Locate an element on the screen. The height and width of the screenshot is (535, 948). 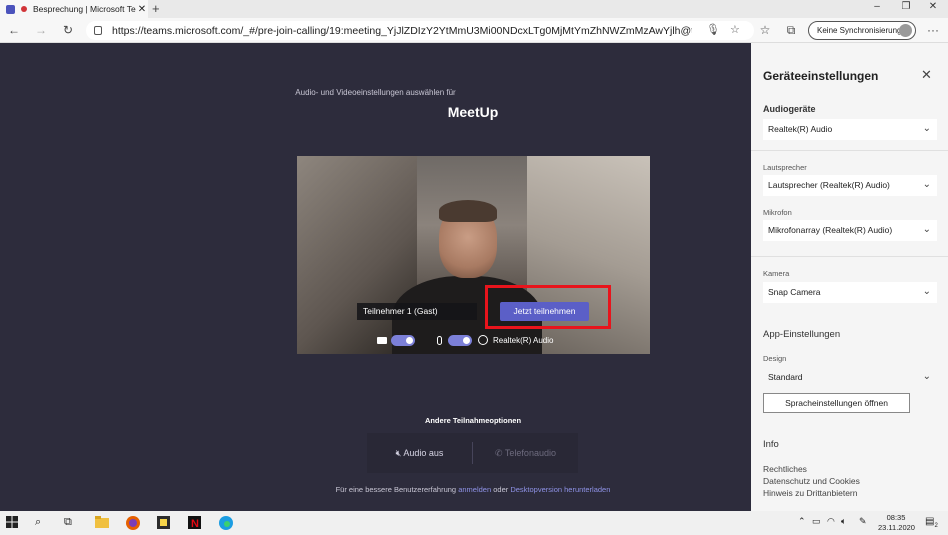
other-options-box: 🔇︎ Audio aus ✆ Telefonaudio is located at coordinates (472, 453).